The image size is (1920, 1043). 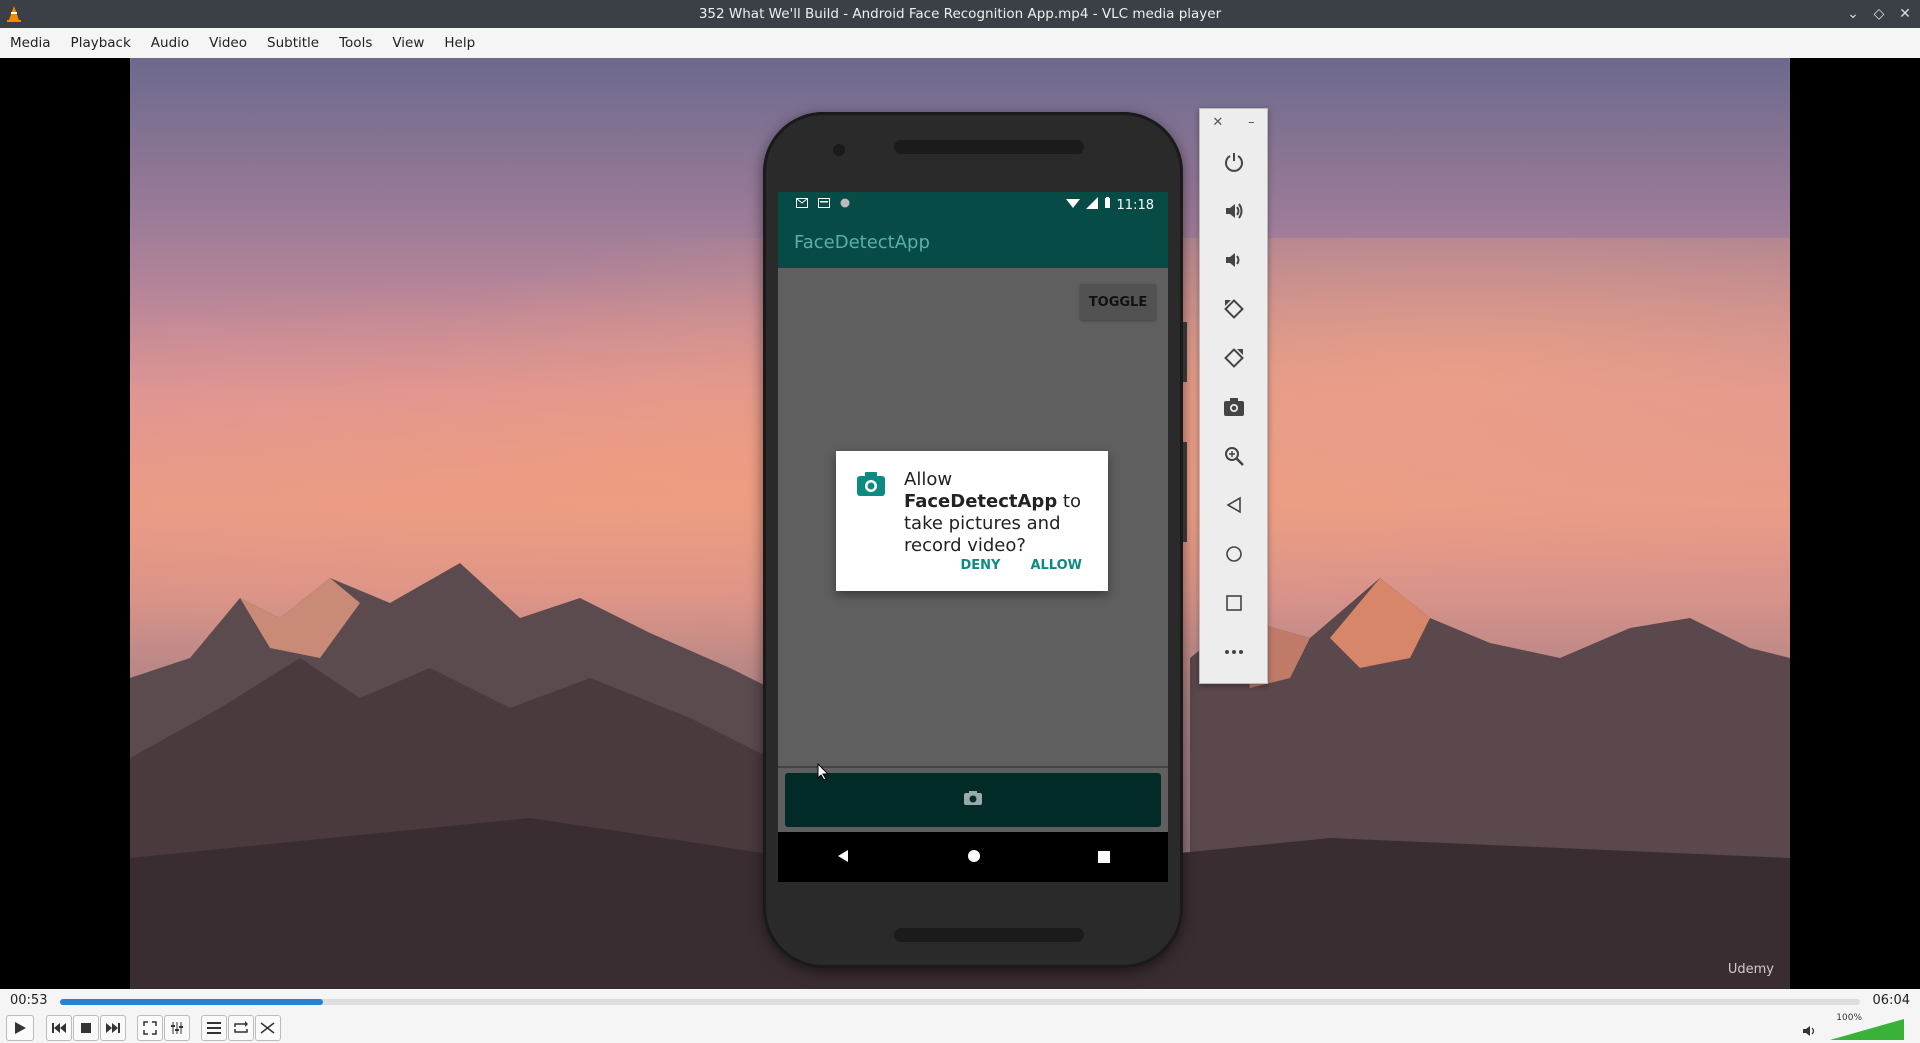 I want to click on menu-help: Help, so click(x=459, y=43).